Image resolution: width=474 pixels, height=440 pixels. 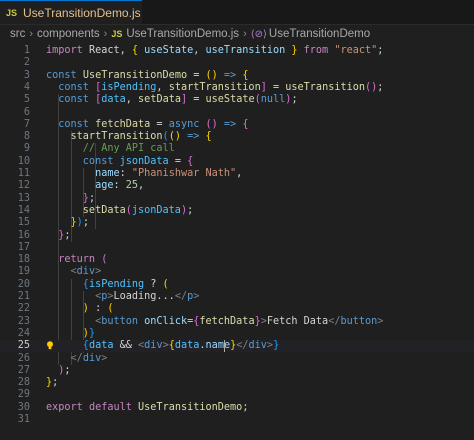 I want to click on code-token: import, so click(x=64, y=50).